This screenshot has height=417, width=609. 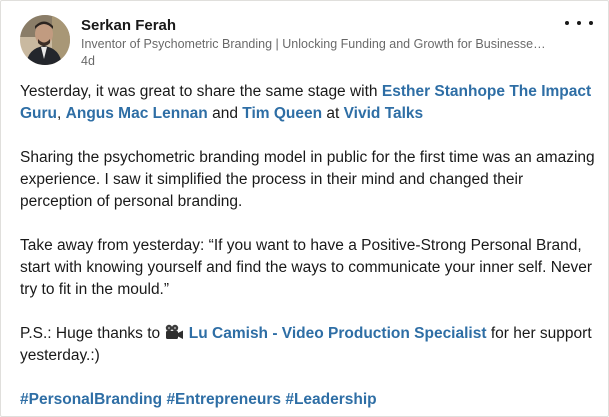 What do you see at coordinates (174, 332) in the screenshot?
I see `movie-camera-icon` at bounding box center [174, 332].